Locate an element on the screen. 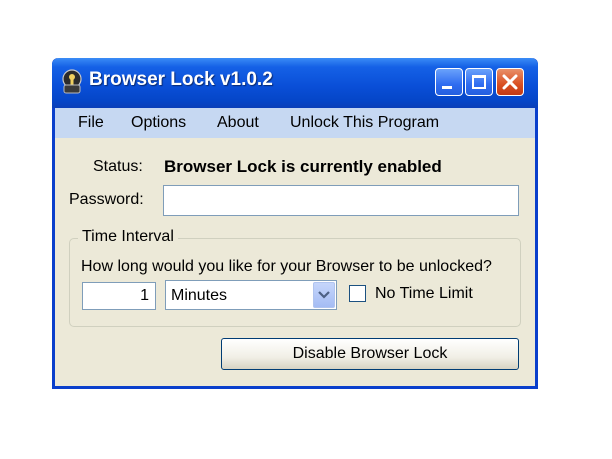  window-title: Browser Lock v1.0.2 is located at coordinates (181, 79).